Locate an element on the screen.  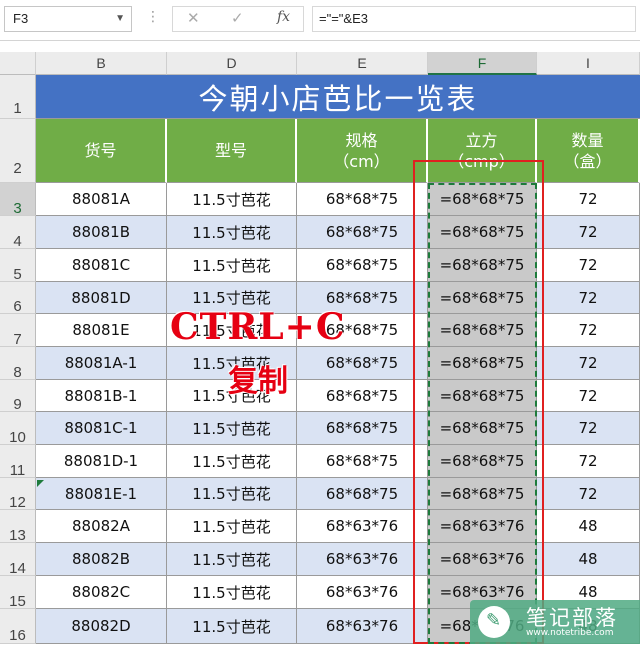
header-cell: 数量 （盒） is located at coordinates (588, 151).